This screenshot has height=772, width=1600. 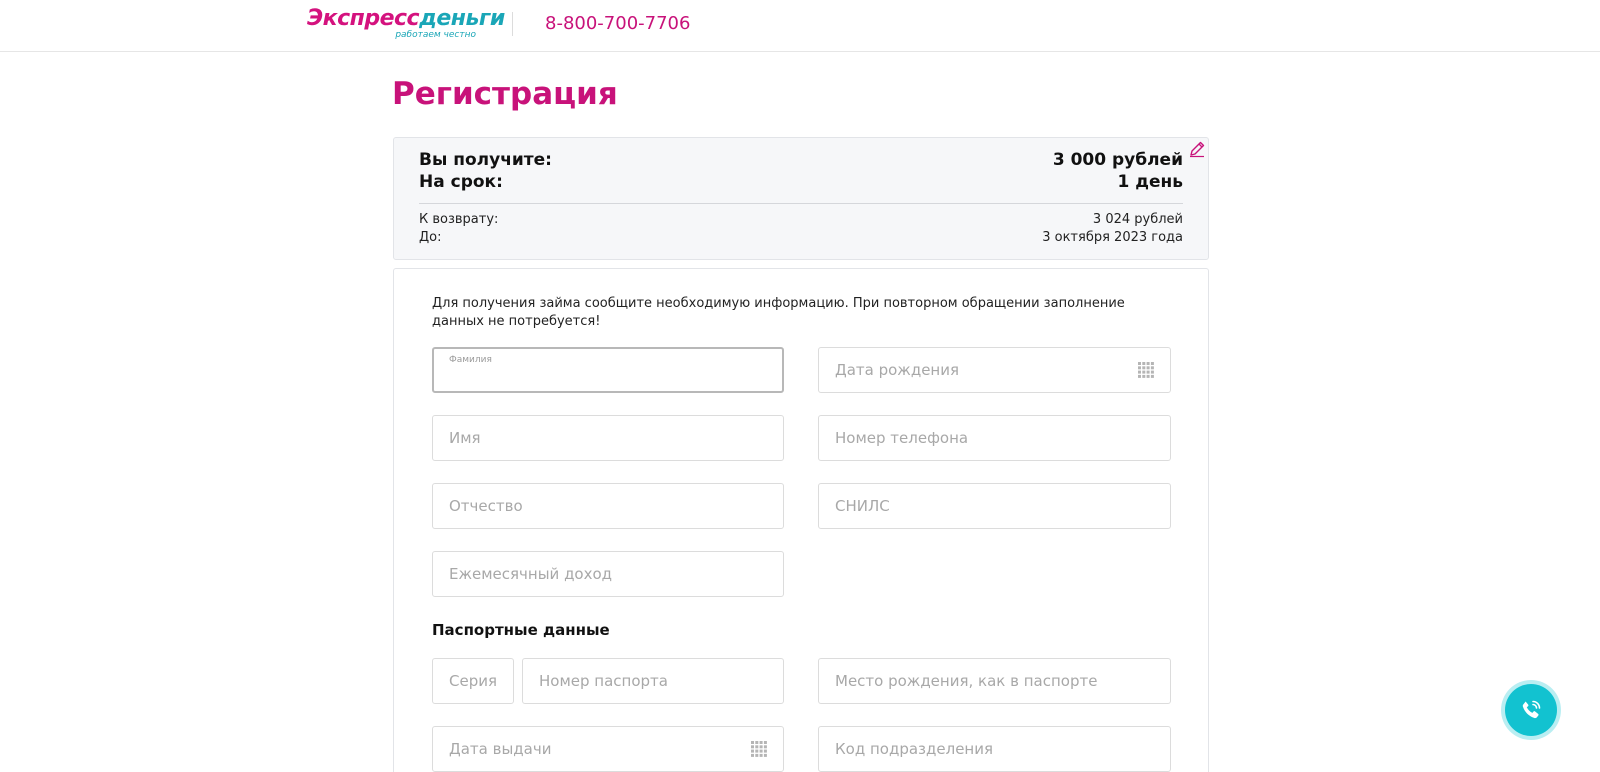 I want to click on issue-date-input, so click(x=608, y=749).